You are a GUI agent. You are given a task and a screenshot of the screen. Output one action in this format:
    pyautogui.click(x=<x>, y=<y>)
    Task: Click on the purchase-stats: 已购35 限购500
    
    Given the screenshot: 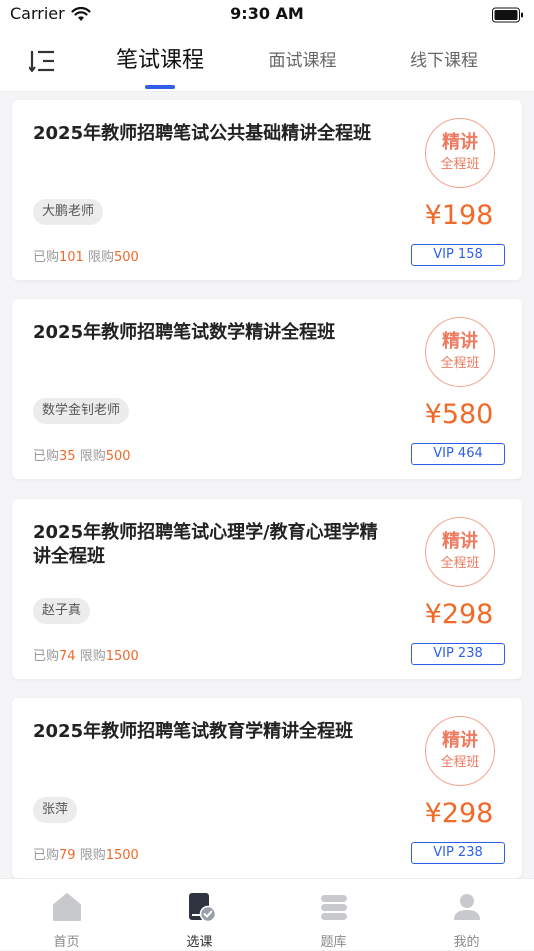 What is the action you would take?
    pyautogui.click(x=82, y=454)
    